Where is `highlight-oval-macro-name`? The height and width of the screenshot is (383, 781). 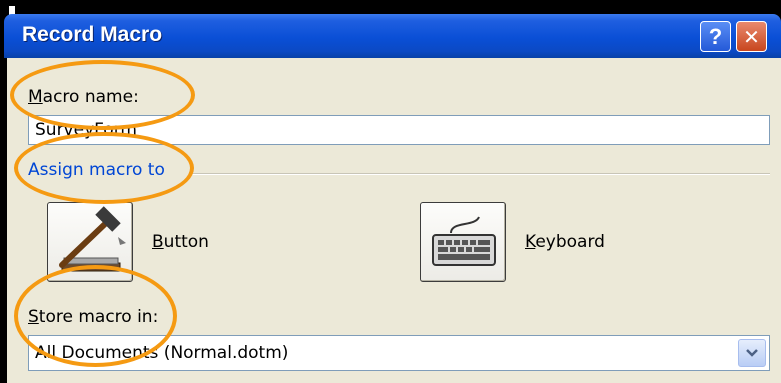 highlight-oval-macro-name is located at coordinates (102, 95).